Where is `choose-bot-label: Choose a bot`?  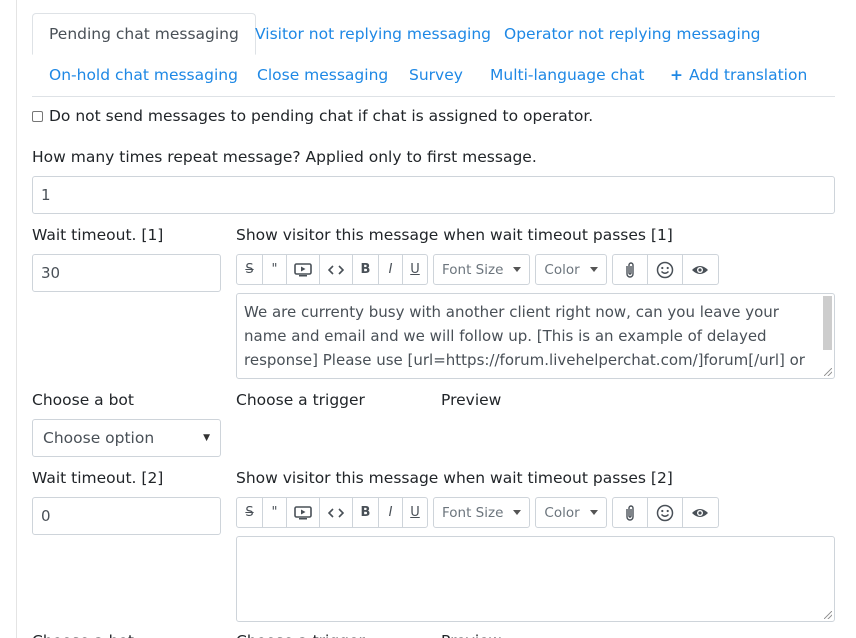
choose-bot-label: Choose a bot is located at coordinates (83, 400).